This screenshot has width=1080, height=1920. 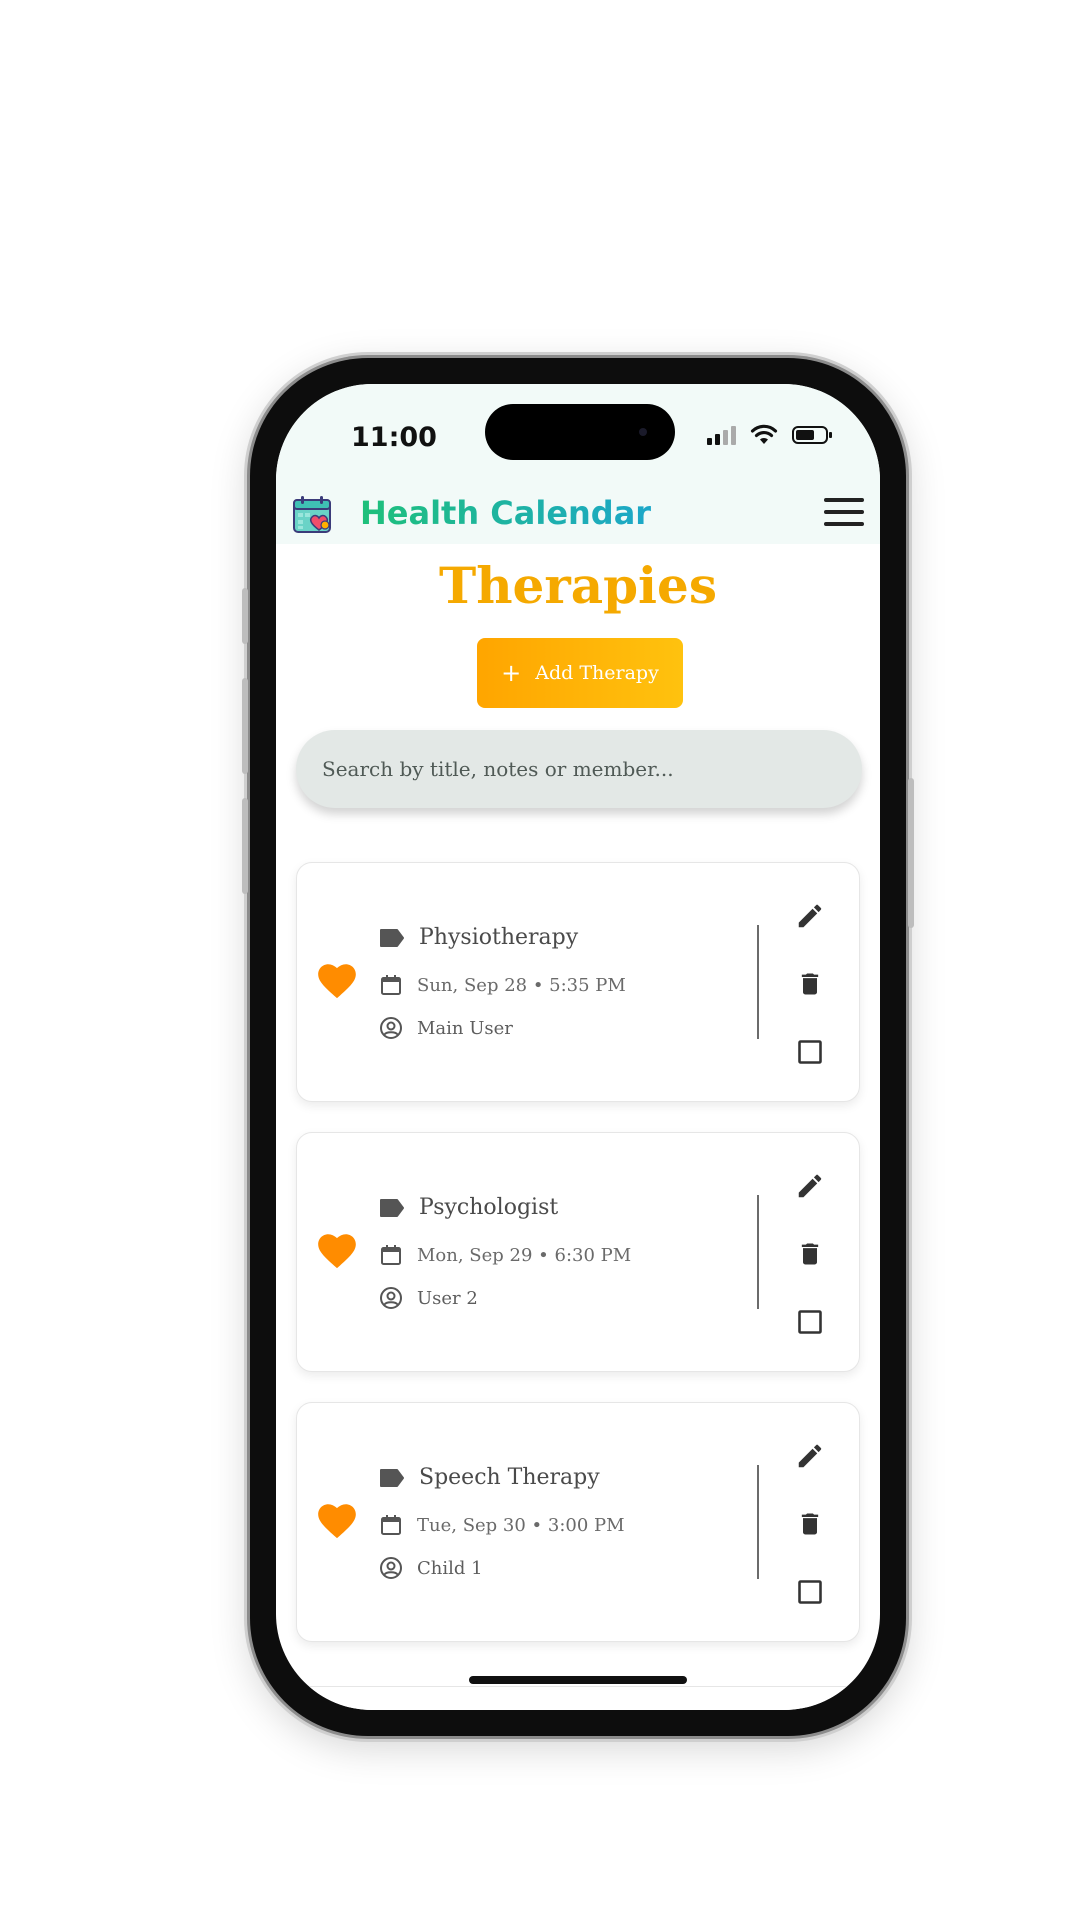 I want to click on volume-up-button, so click(x=245, y=726).